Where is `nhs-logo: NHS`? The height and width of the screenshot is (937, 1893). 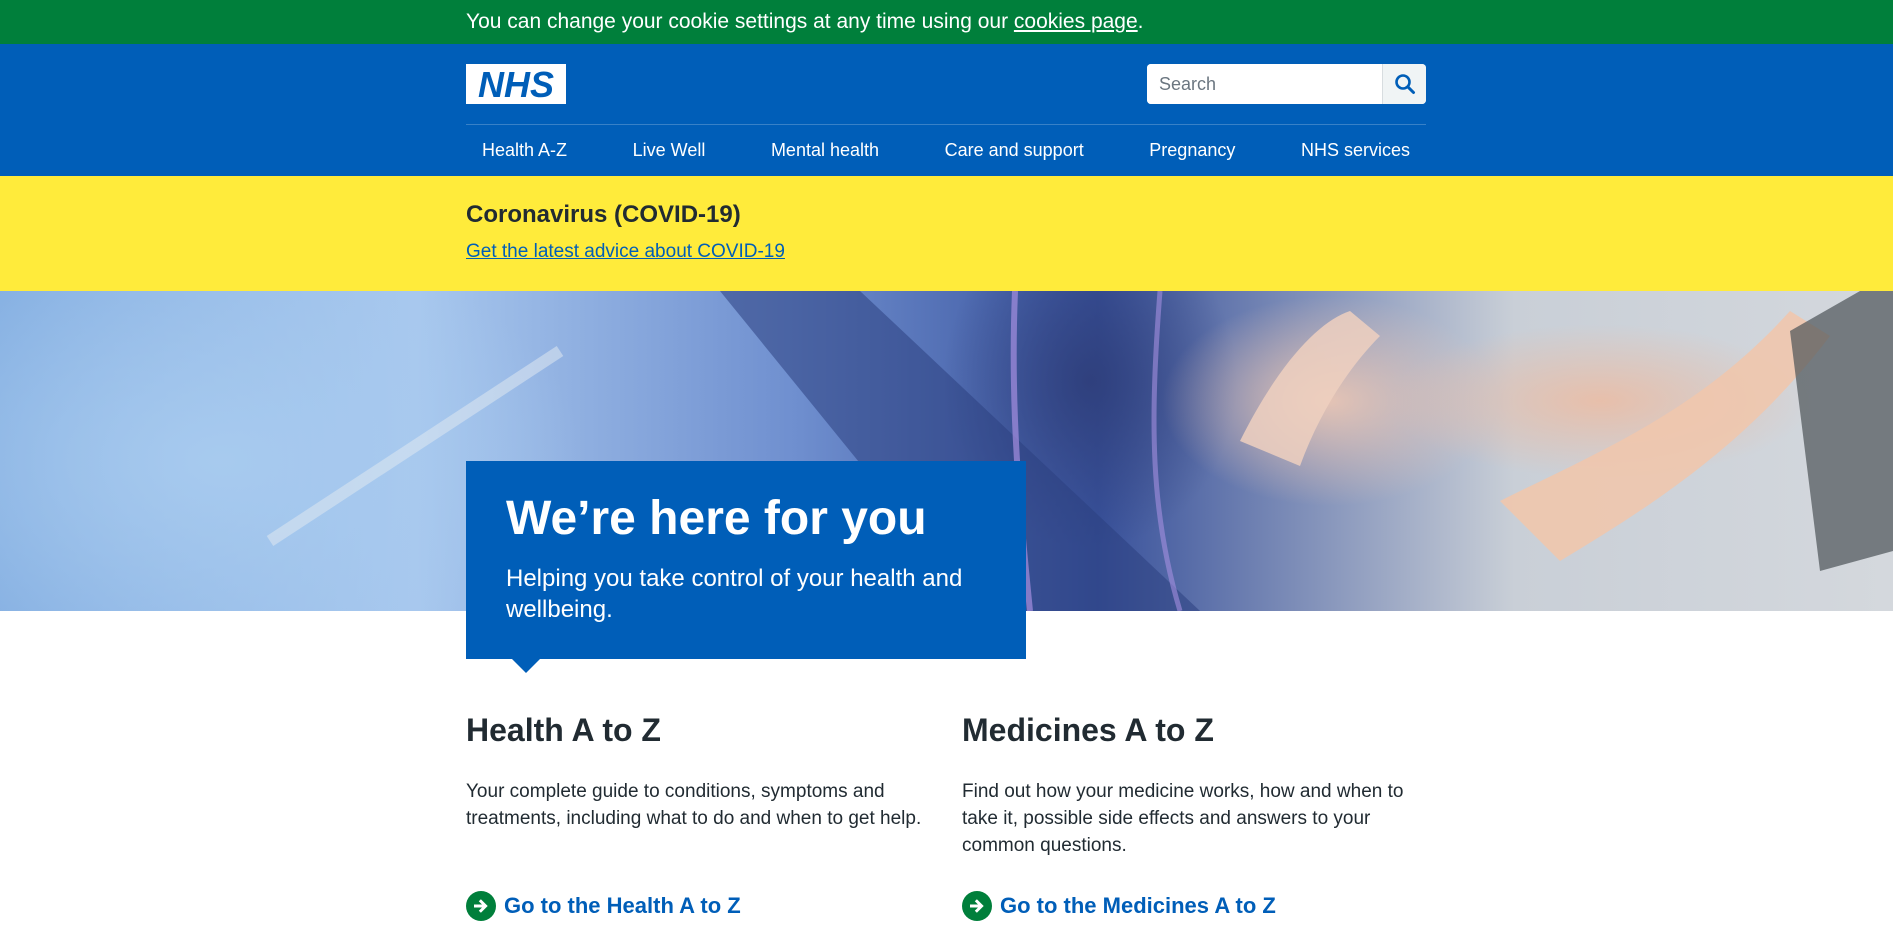
nhs-logo: NHS is located at coordinates (516, 84).